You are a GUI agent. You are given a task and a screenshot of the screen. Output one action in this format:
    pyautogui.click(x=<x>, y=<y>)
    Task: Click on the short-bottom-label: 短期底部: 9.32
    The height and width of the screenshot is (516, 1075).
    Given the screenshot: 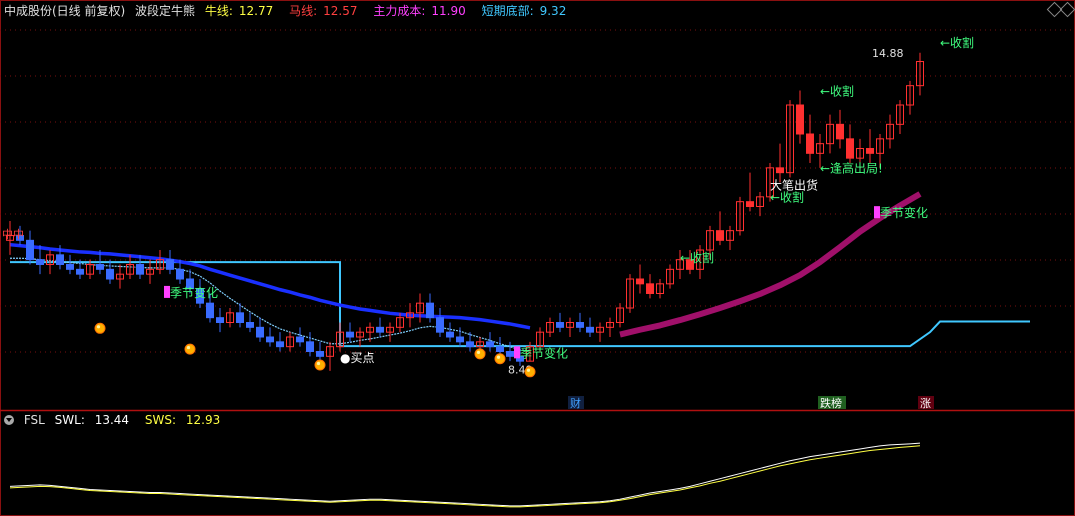 What is the action you would take?
    pyautogui.click(x=524, y=11)
    